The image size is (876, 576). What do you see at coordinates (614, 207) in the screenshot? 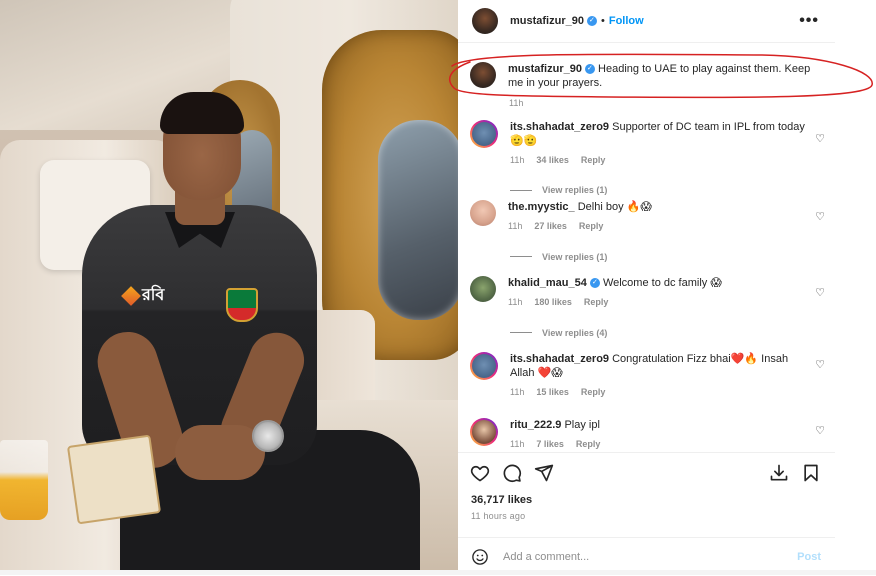
I see `comment-text: Delhi boy 🔥😱` at bounding box center [614, 207].